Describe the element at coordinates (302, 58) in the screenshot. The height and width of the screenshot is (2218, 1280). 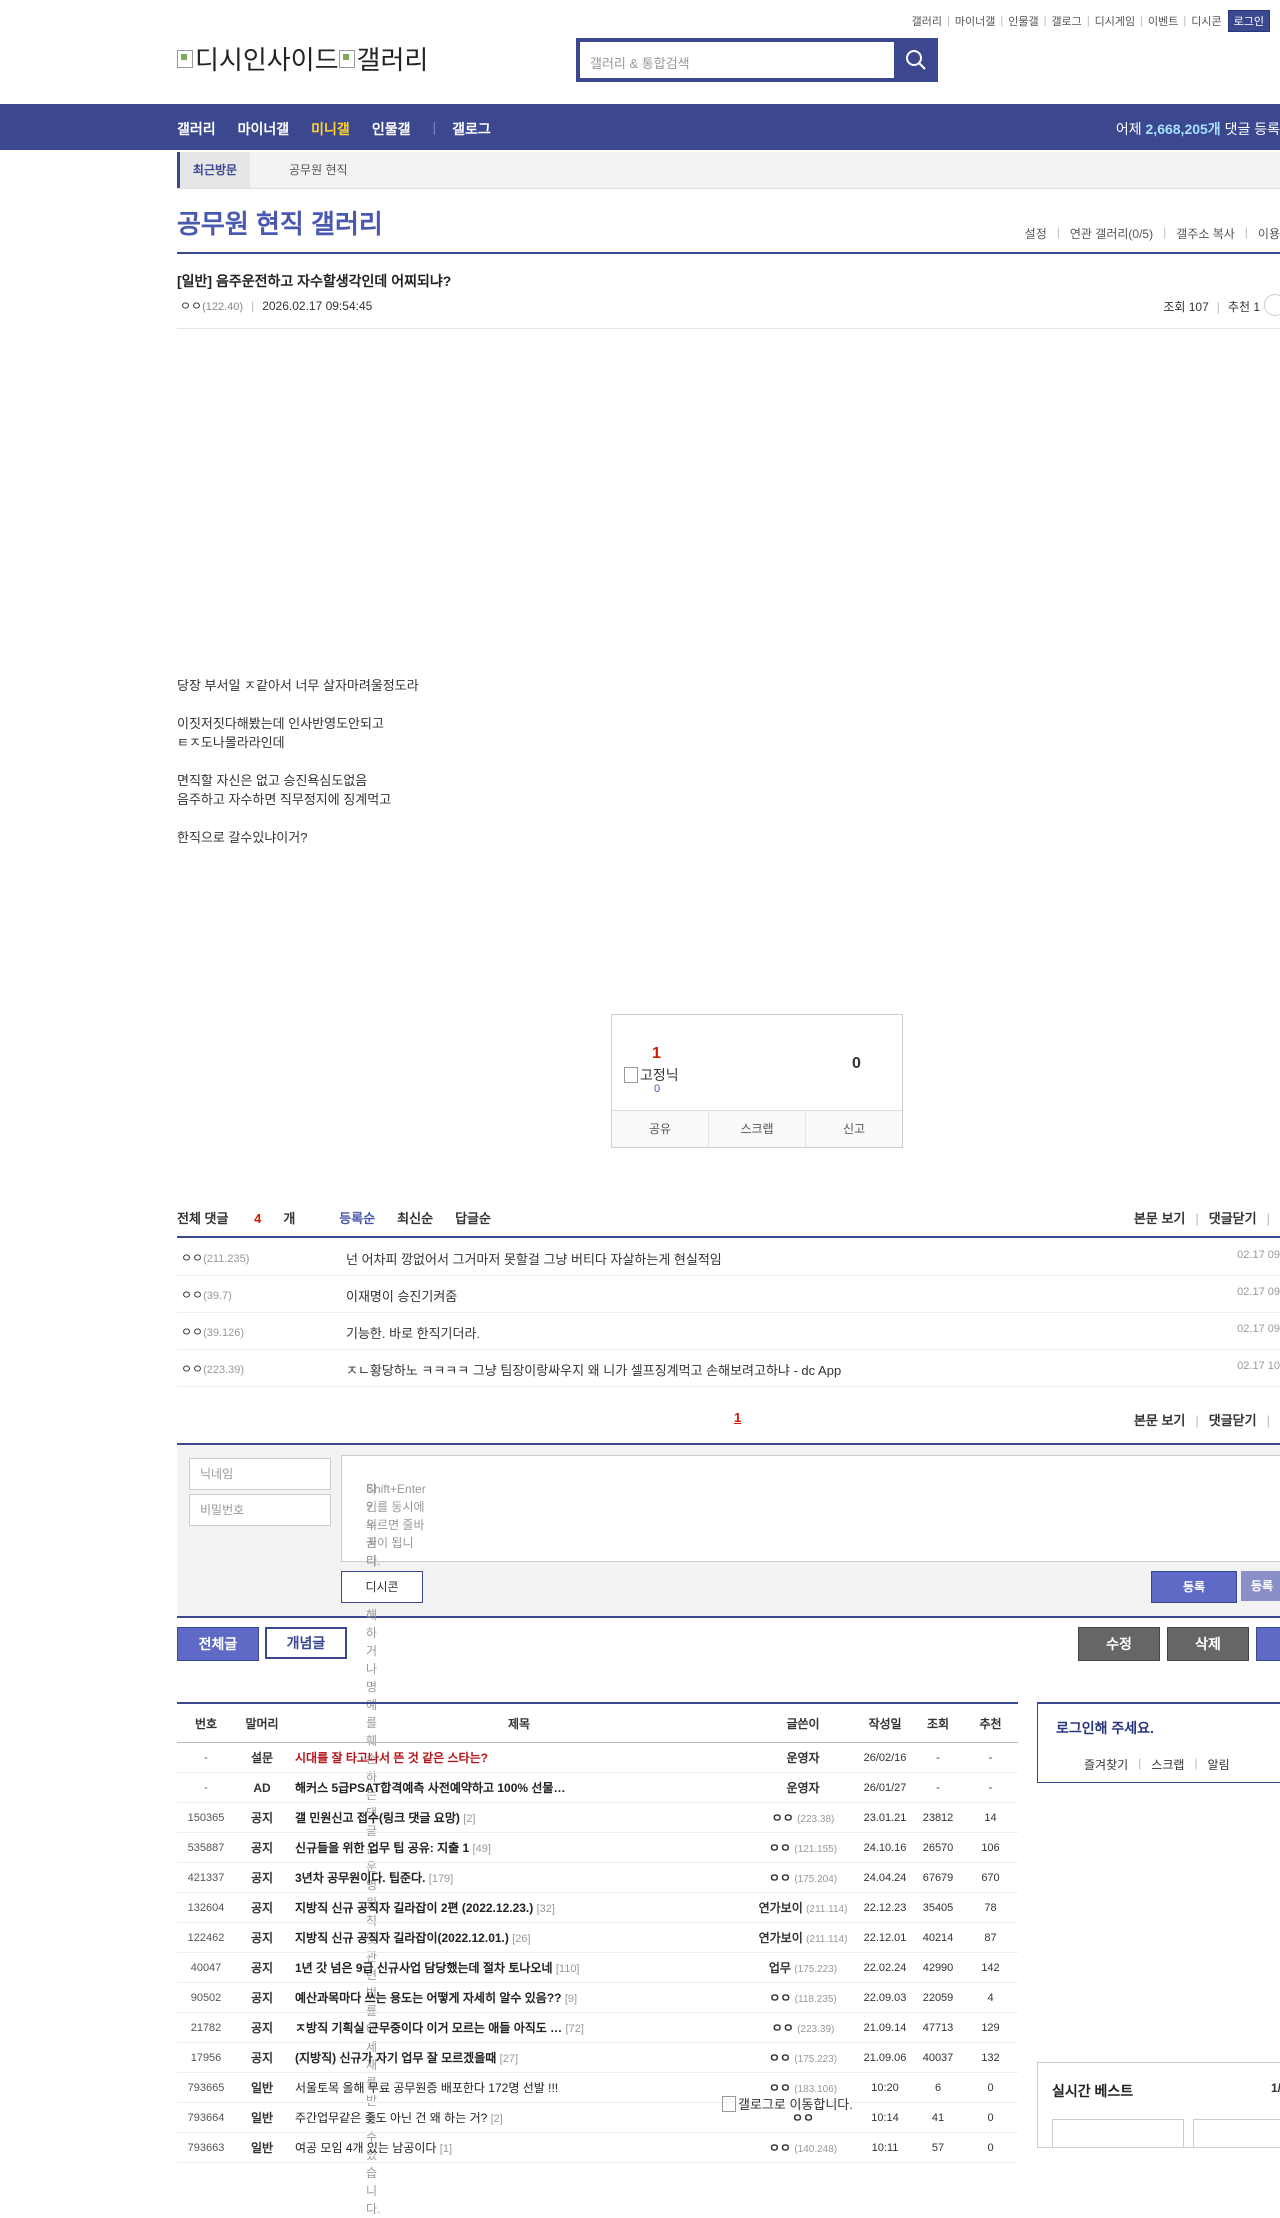
I see `site-logo: 디시인사이드 갤러리` at that location.